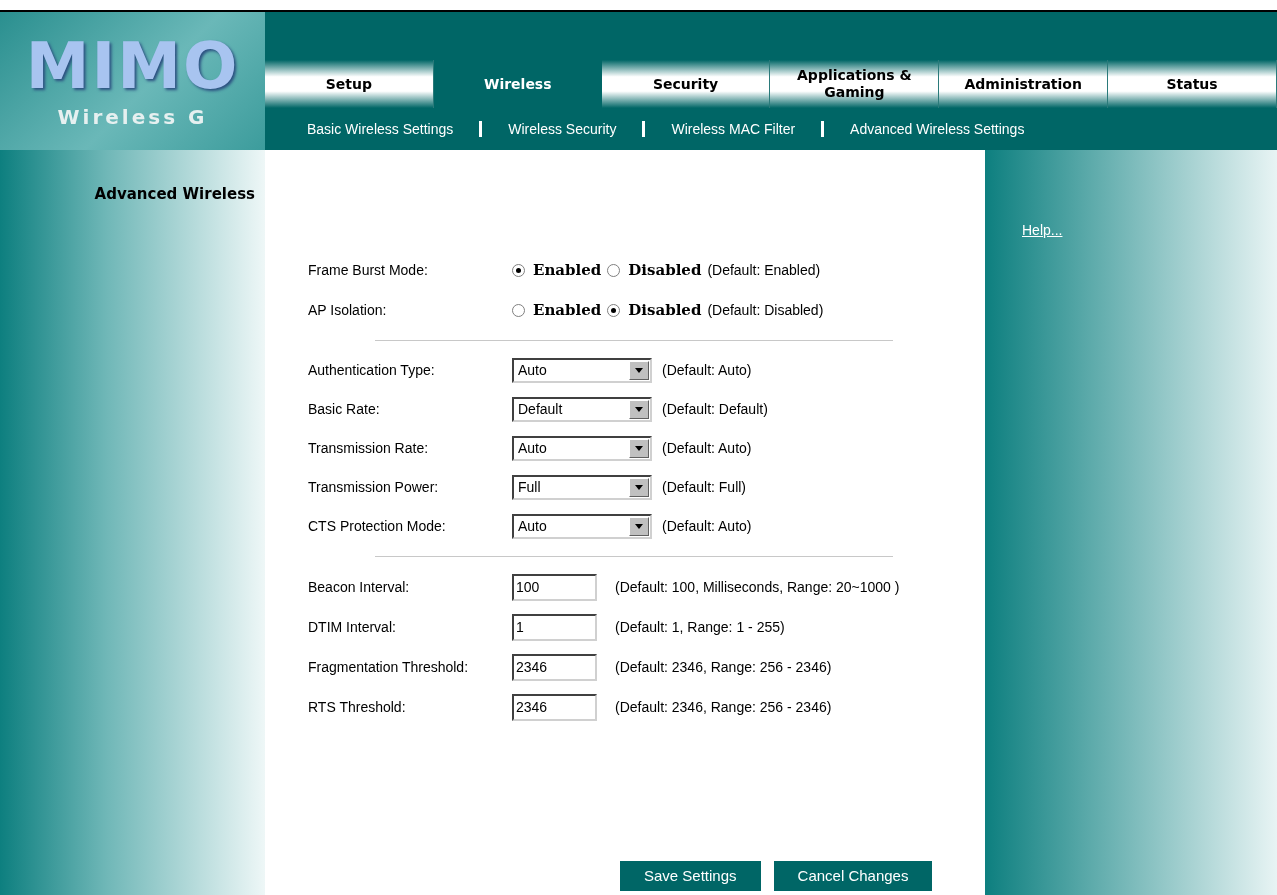  What do you see at coordinates (690, 876) in the screenshot?
I see `action-button: Save Settings` at bounding box center [690, 876].